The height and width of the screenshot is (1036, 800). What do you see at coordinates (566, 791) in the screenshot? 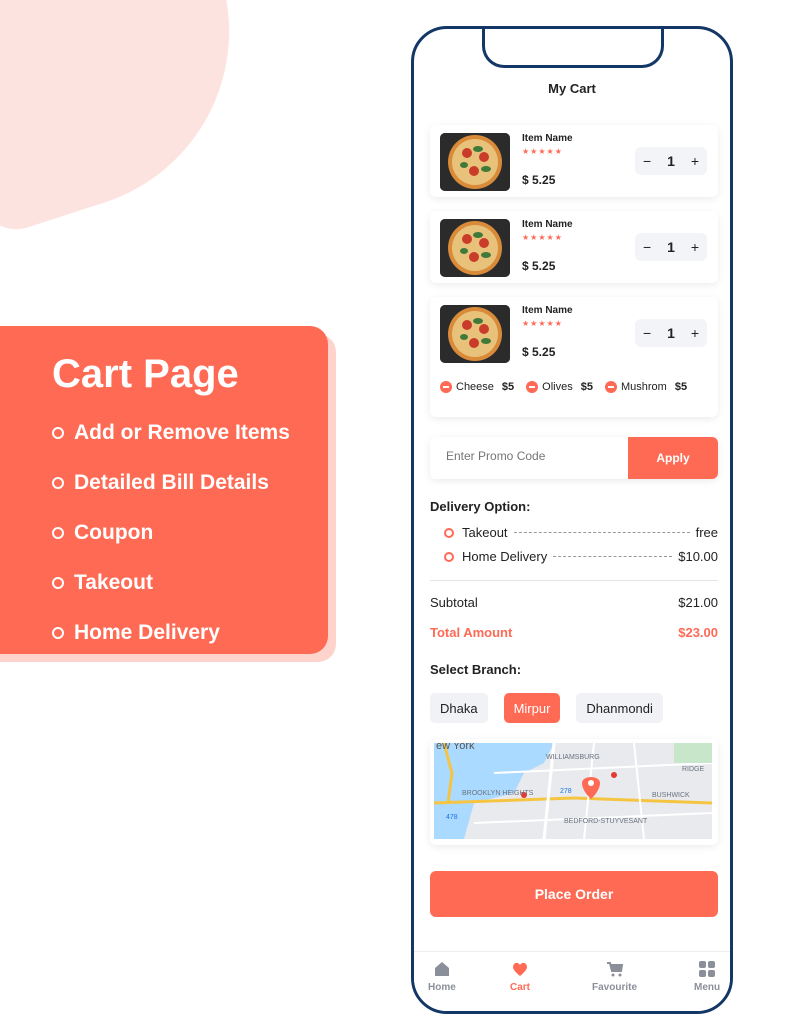
I see `map-label: 278` at bounding box center [566, 791].